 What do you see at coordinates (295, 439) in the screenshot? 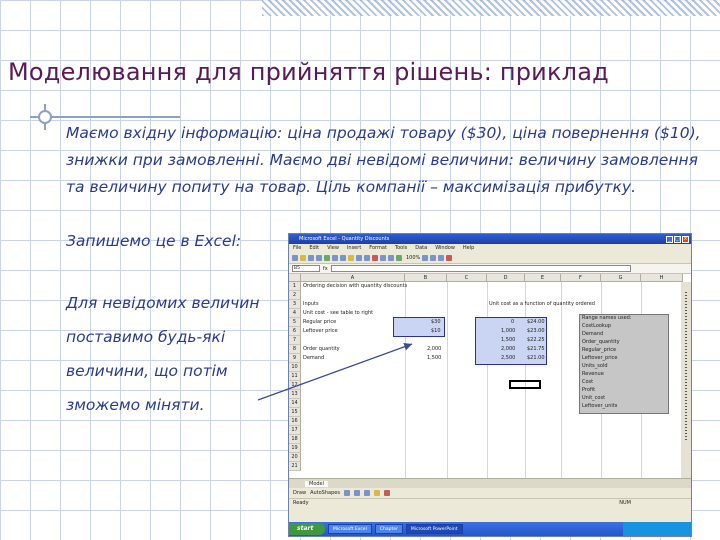
I see `row-header: 18` at bounding box center [295, 439].